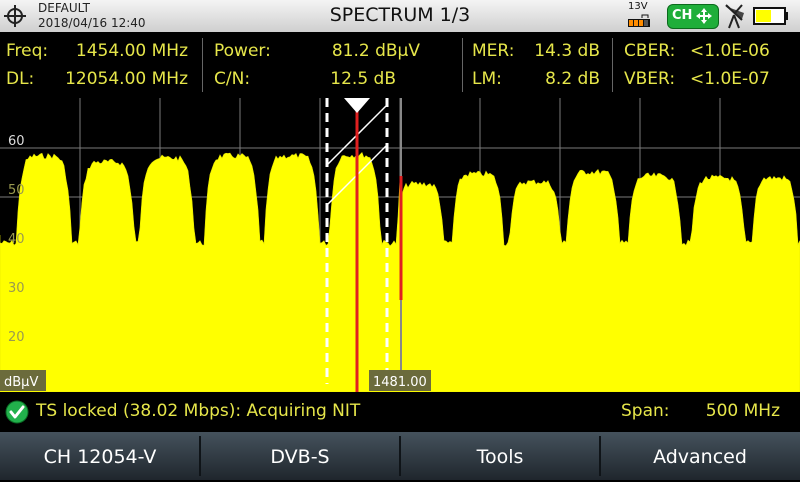 The image size is (800, 482). I want to click on y-tick-label: 30, so click(16, 288).